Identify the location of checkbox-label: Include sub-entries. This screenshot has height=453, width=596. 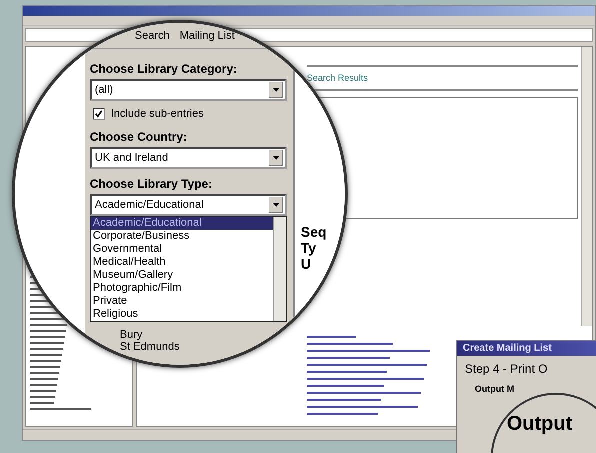
(157, 114).